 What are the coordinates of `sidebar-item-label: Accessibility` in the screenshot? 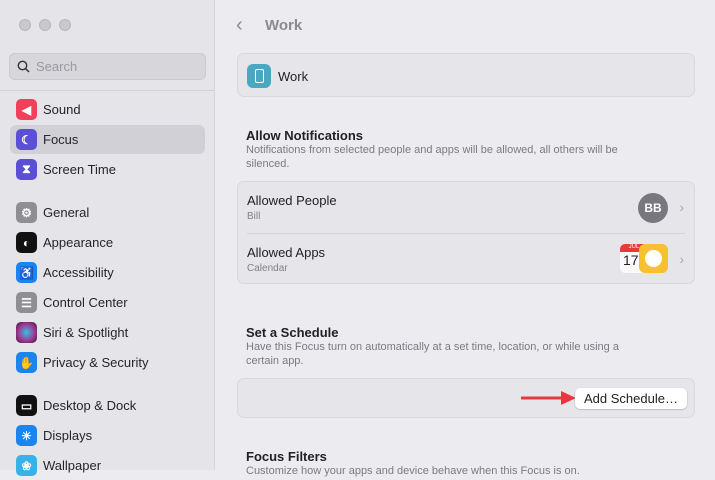 It's located at (78, 272).